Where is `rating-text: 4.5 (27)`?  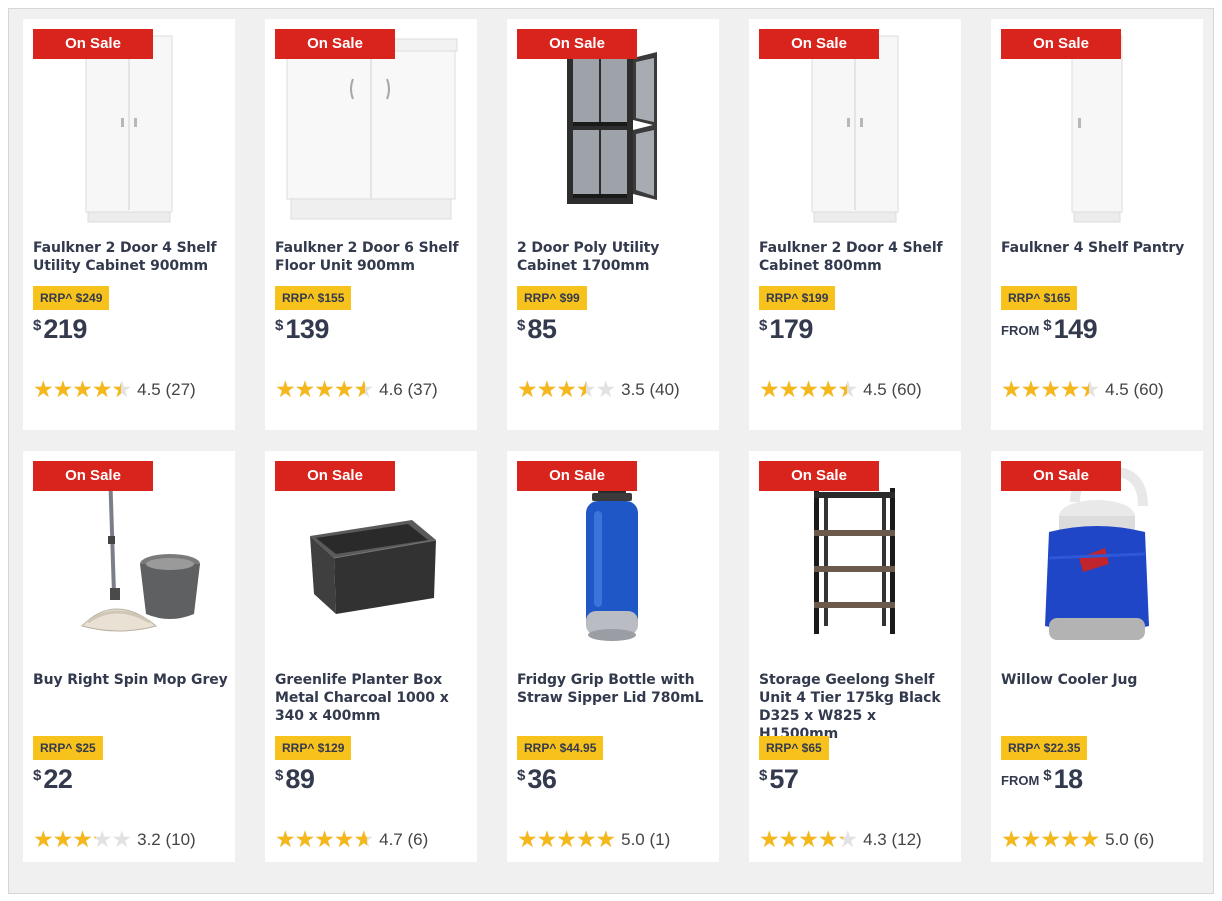
rating-text: 4.5 (27) is located at coordinates (166, 389).